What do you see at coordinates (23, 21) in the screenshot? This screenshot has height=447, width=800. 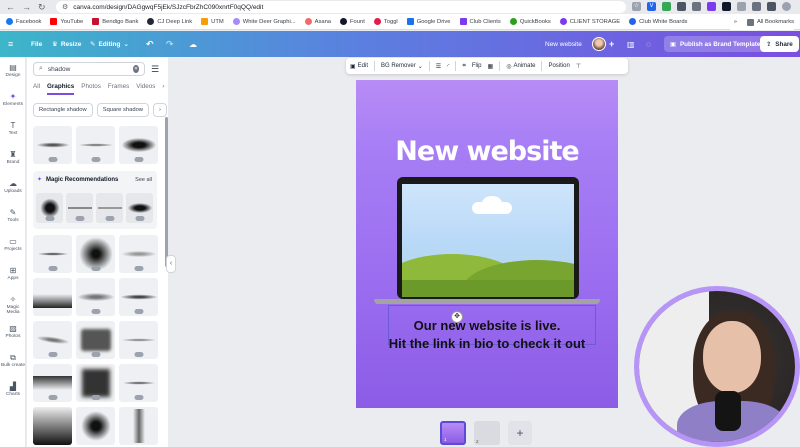 I see `bookmark-item: Facebook` at bounding box center [23, 21].